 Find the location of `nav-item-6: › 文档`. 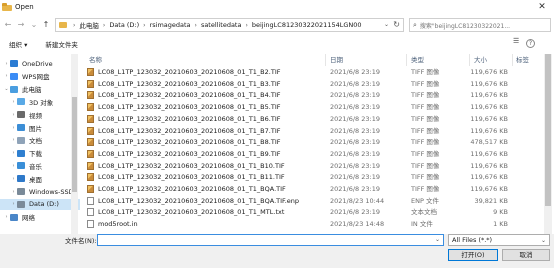

nav-item-6: › 文档 is located at coordinates (40, 140).